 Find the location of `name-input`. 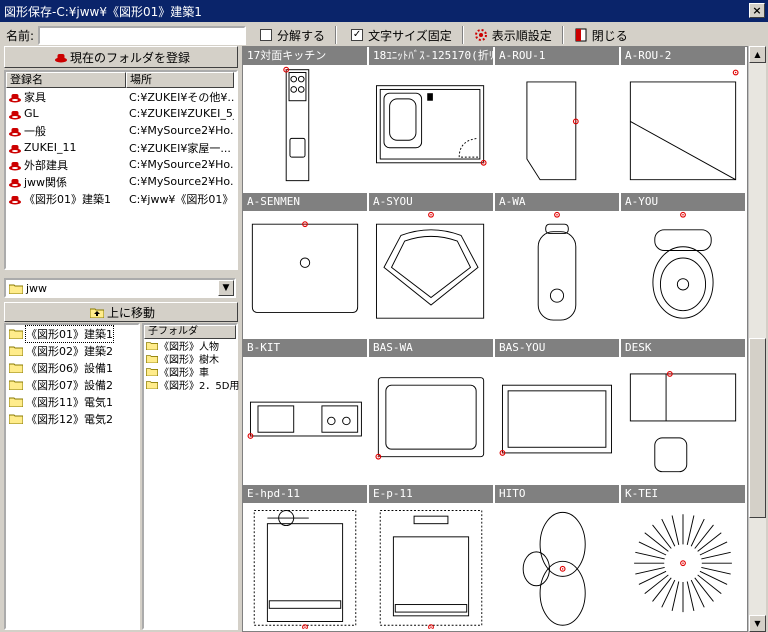

name-input is located at coordinates (142, 35).